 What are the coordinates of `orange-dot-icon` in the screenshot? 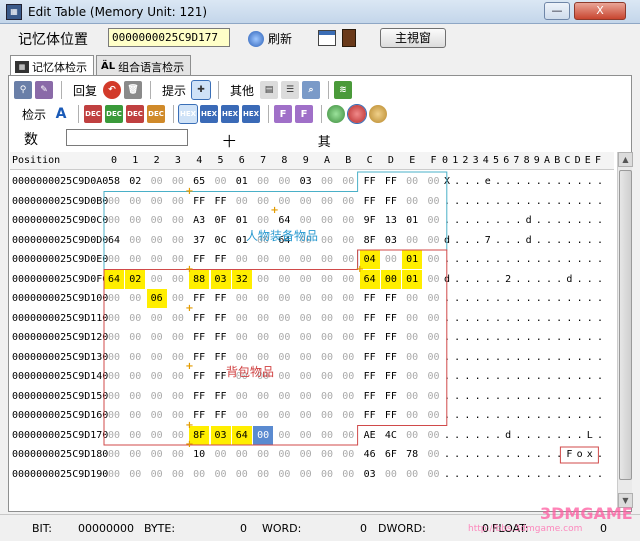 It's located at (378, 114).